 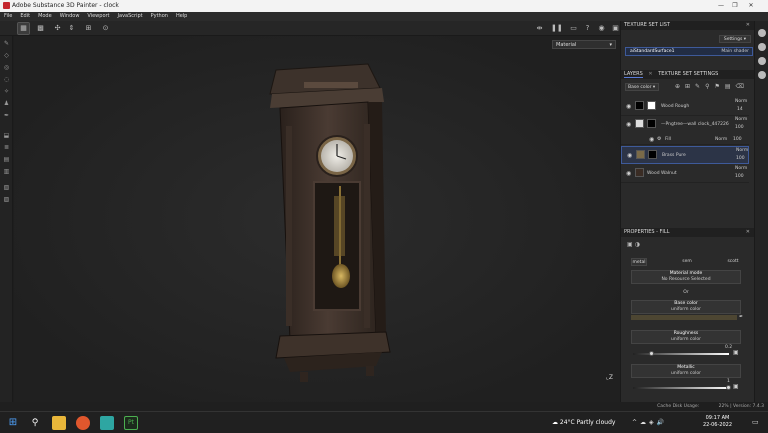 What do you see at coordinates (717, 422) in the screenshot?
I see `taskbar-clock: 09:17 AM 22-06-2022` at bounding box center [717, 422].